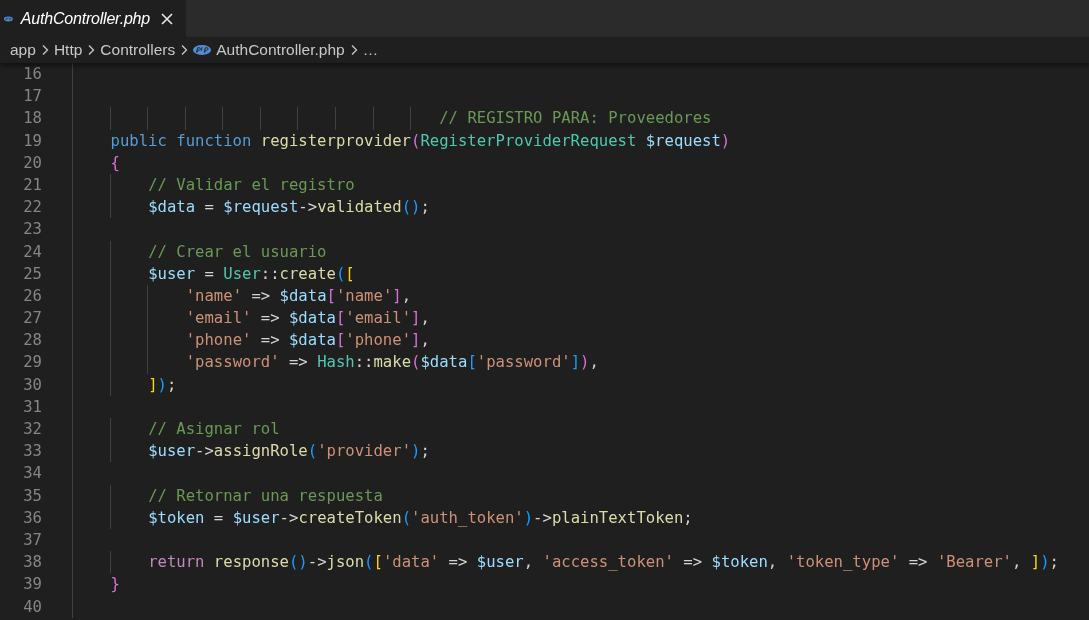 This screenshot has height=620, width=1089. What do you see at coordinates (32, 341) in the screenshot?
I see `line-number: 28` at bounding box center [32, 341].